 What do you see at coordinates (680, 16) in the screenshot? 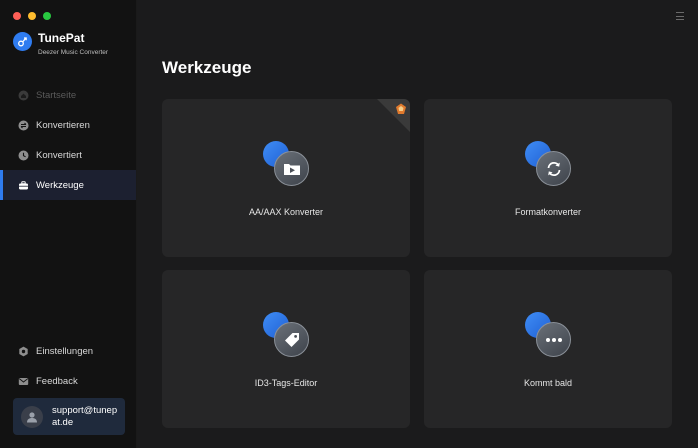
I see `menu-icon` at bounding box center [680, 16].